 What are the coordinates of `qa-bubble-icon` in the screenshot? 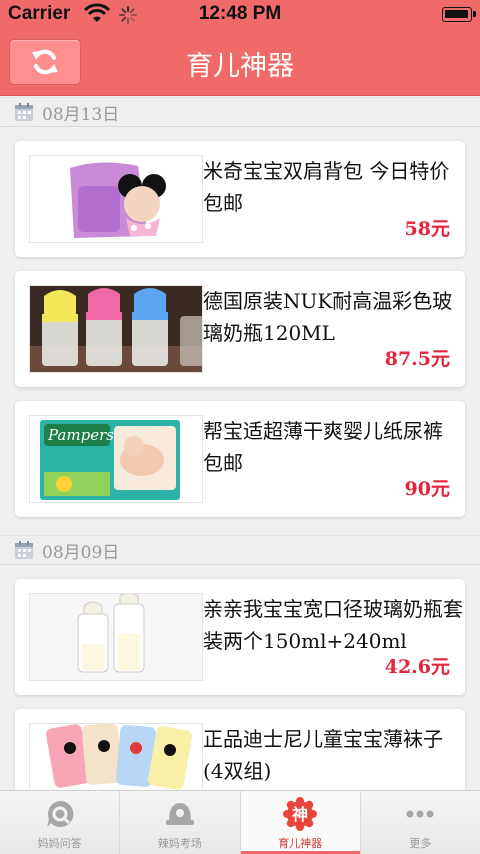 It's located at (60, 813).